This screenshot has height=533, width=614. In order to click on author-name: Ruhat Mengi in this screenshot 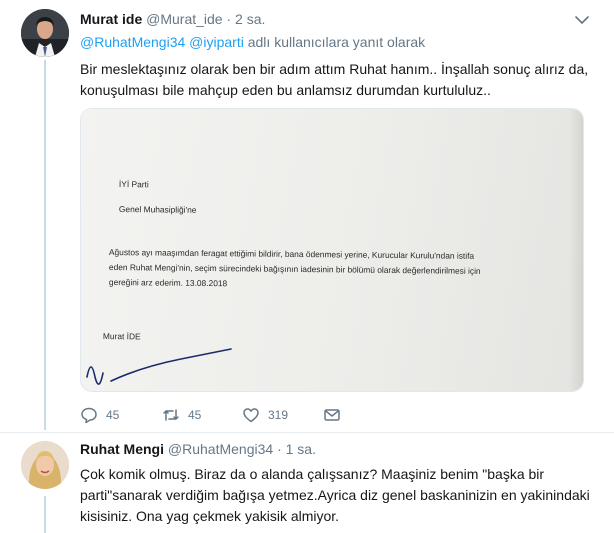, I will do `click(122, 449)`.